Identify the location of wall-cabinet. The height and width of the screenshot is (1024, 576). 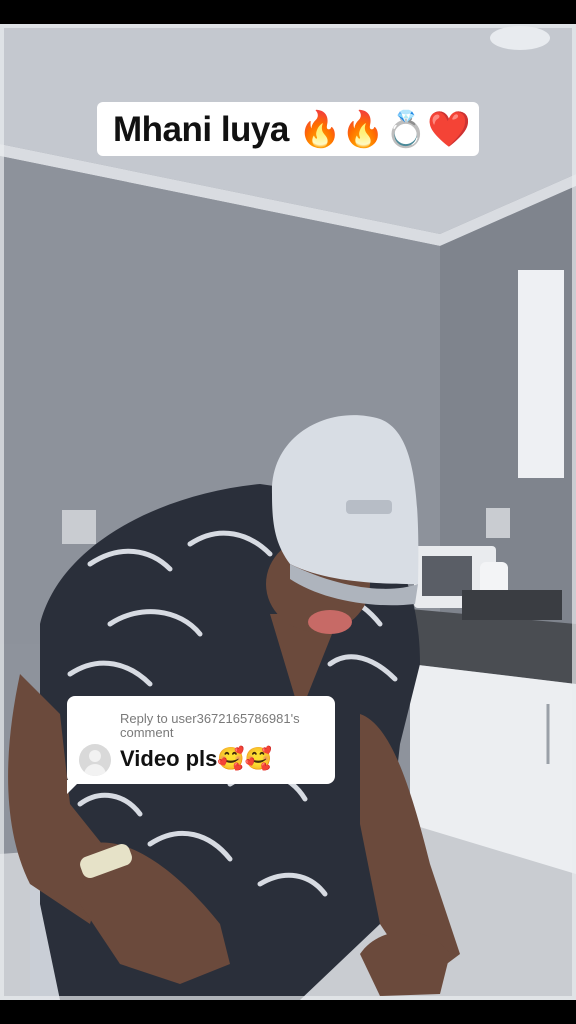
(541, 374).